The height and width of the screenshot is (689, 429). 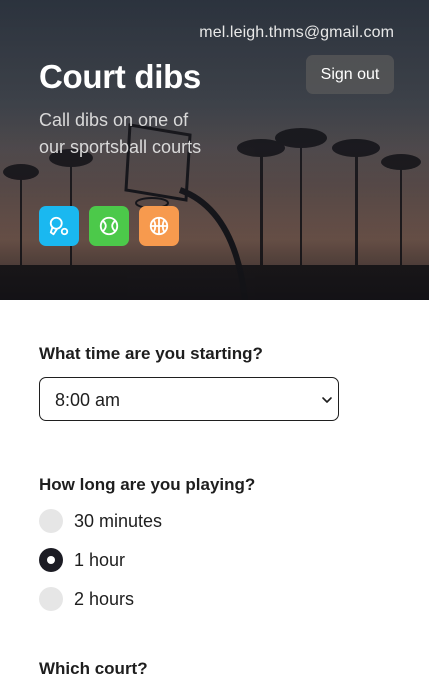 I want to click on duration-option-30-minutes: 30 minutes, so click(x=100, y=521).